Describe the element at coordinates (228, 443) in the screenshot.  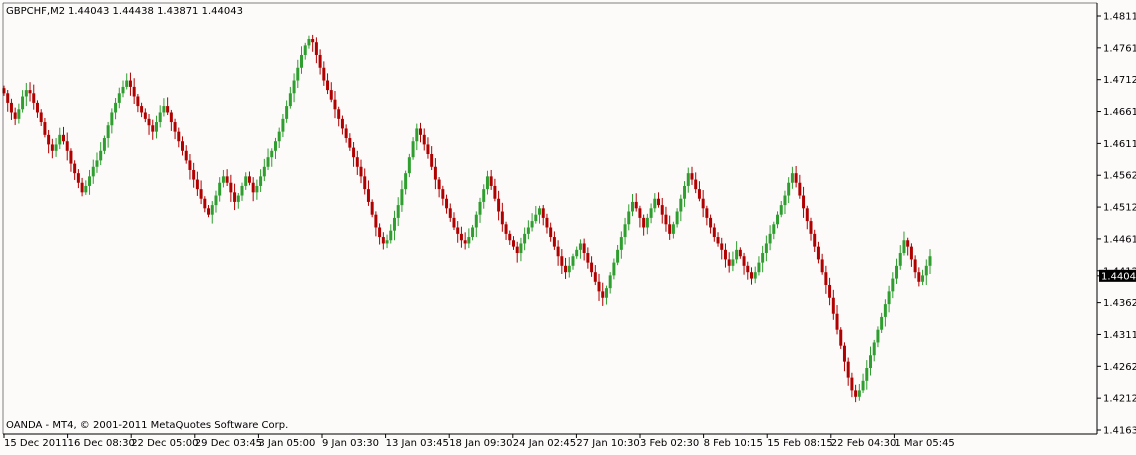
I see `time-tick-label: 29 Dec 03:45` at that location.